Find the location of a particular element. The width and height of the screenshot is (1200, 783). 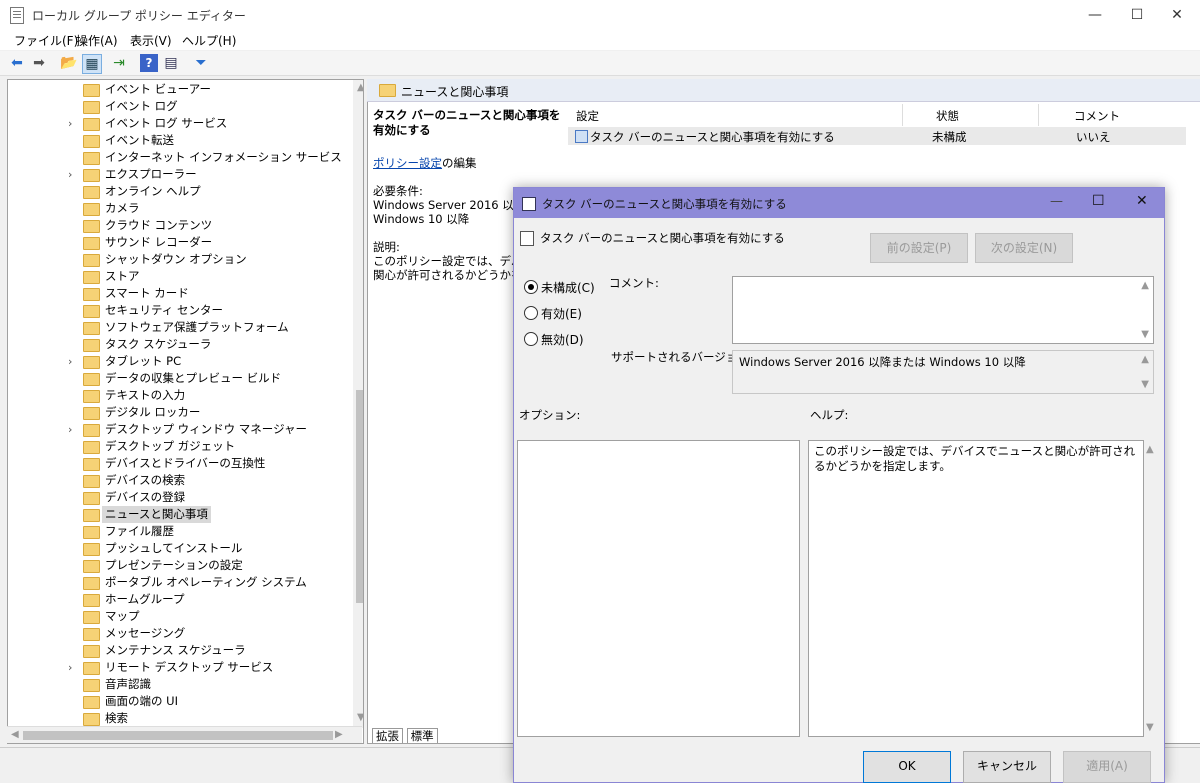

tree-item: 画面の端の UI is located at coordinates (177, 701).